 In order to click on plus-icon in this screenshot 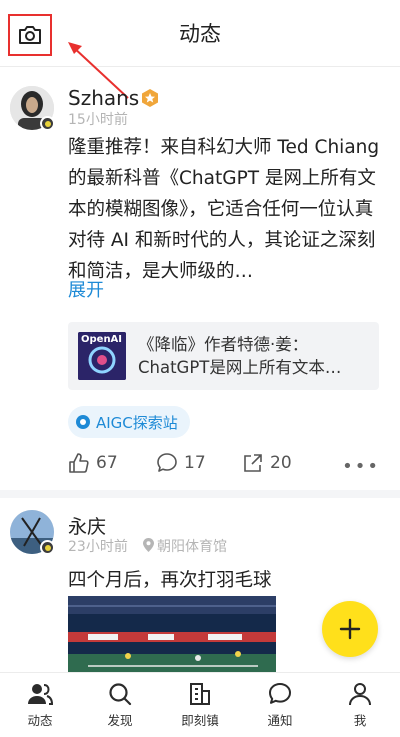, I will do `click(350, 629)`.